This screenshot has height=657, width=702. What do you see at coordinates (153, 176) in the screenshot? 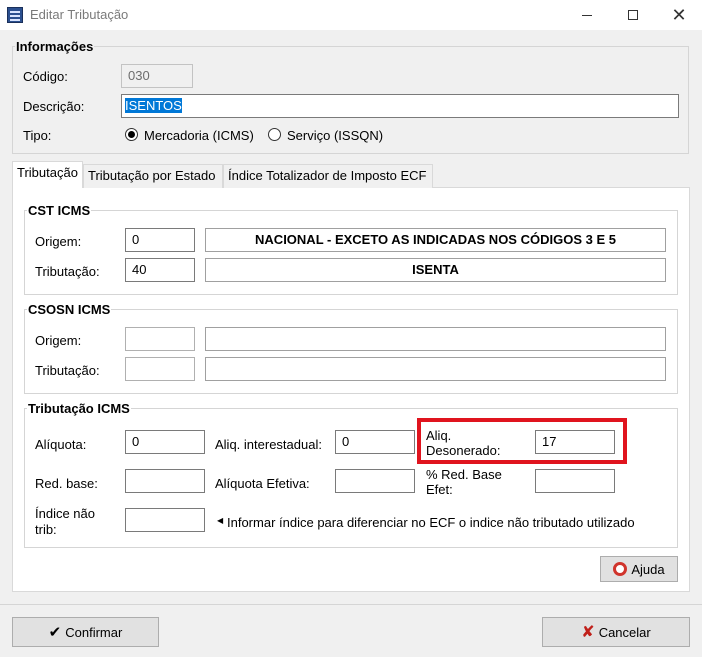
I see `tab-tributacao-por-estado: Tributação por Estado` at bounding box center [153, 176].